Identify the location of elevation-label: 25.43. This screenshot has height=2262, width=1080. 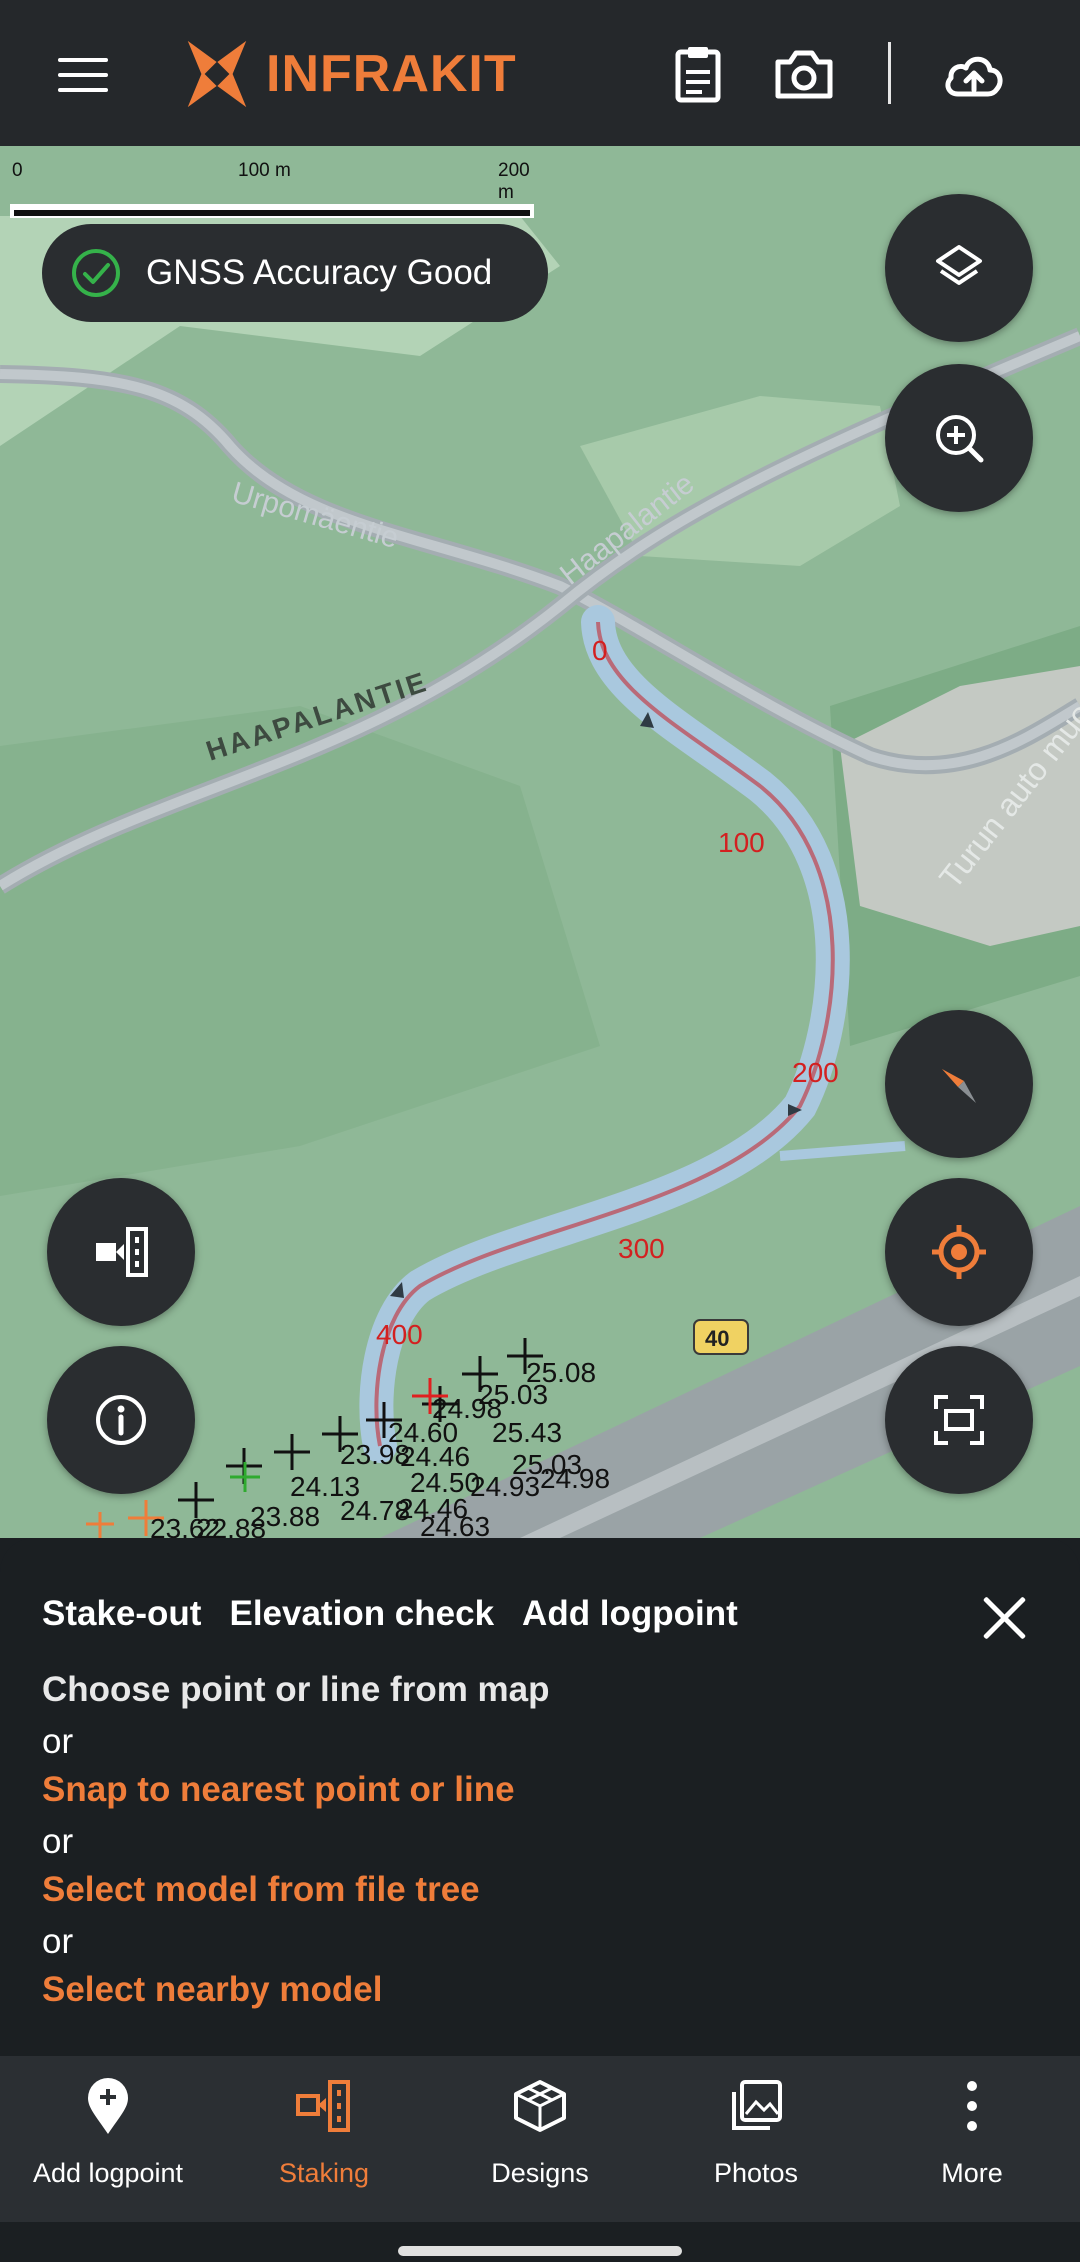
(527, 1432).